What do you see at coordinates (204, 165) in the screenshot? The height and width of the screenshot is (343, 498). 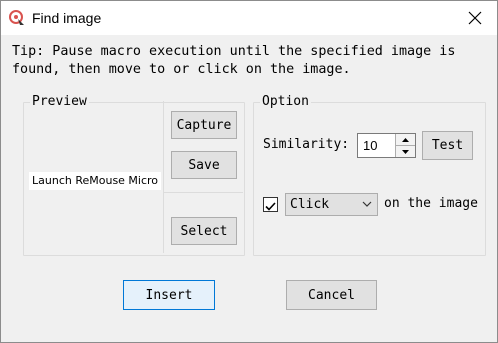 I see `save-button: Save` at bounding box center [204, 165].